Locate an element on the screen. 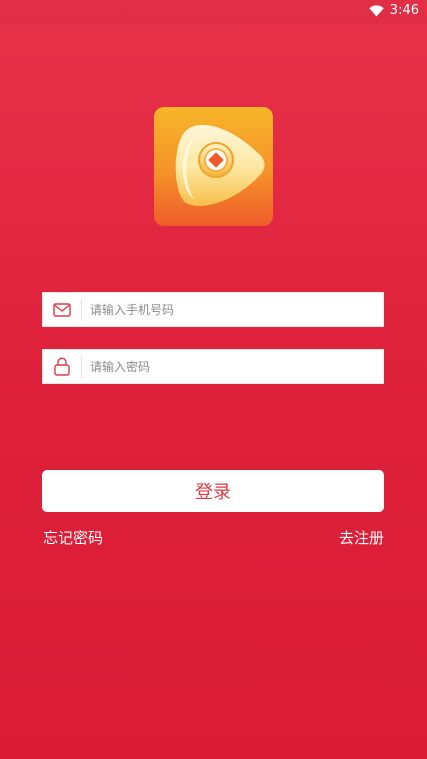 This screenshot has width=427, height=759. password-field is located at coordinates (213, 366).